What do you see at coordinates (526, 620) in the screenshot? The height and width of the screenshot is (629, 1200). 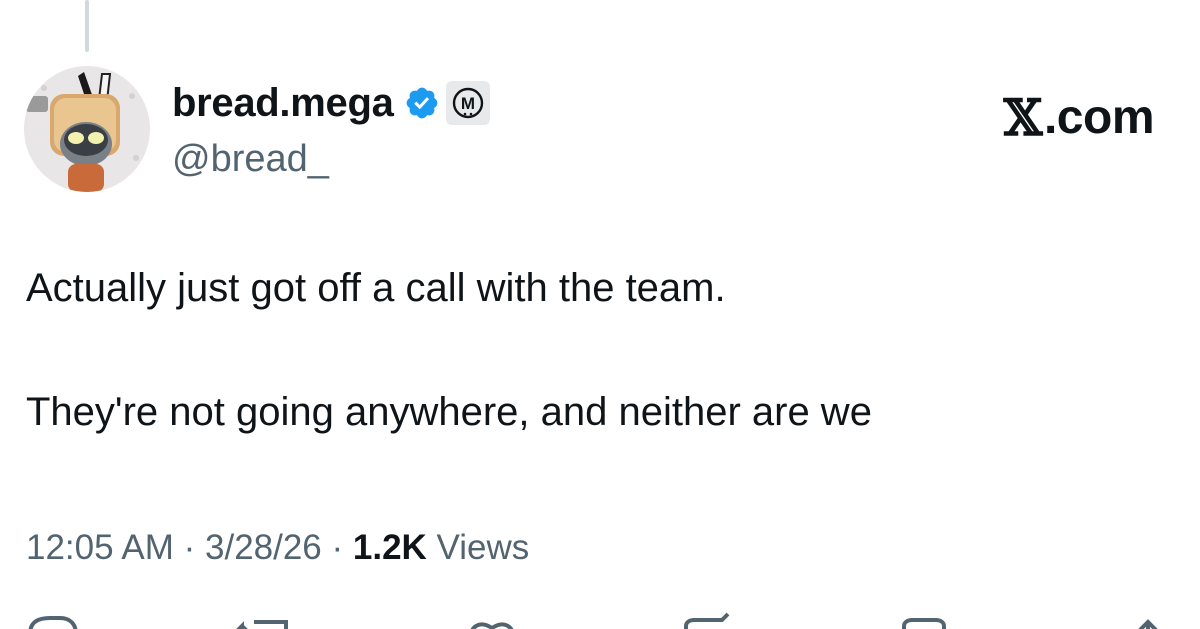 I see `like-icon` at bounding box center [526, 620].